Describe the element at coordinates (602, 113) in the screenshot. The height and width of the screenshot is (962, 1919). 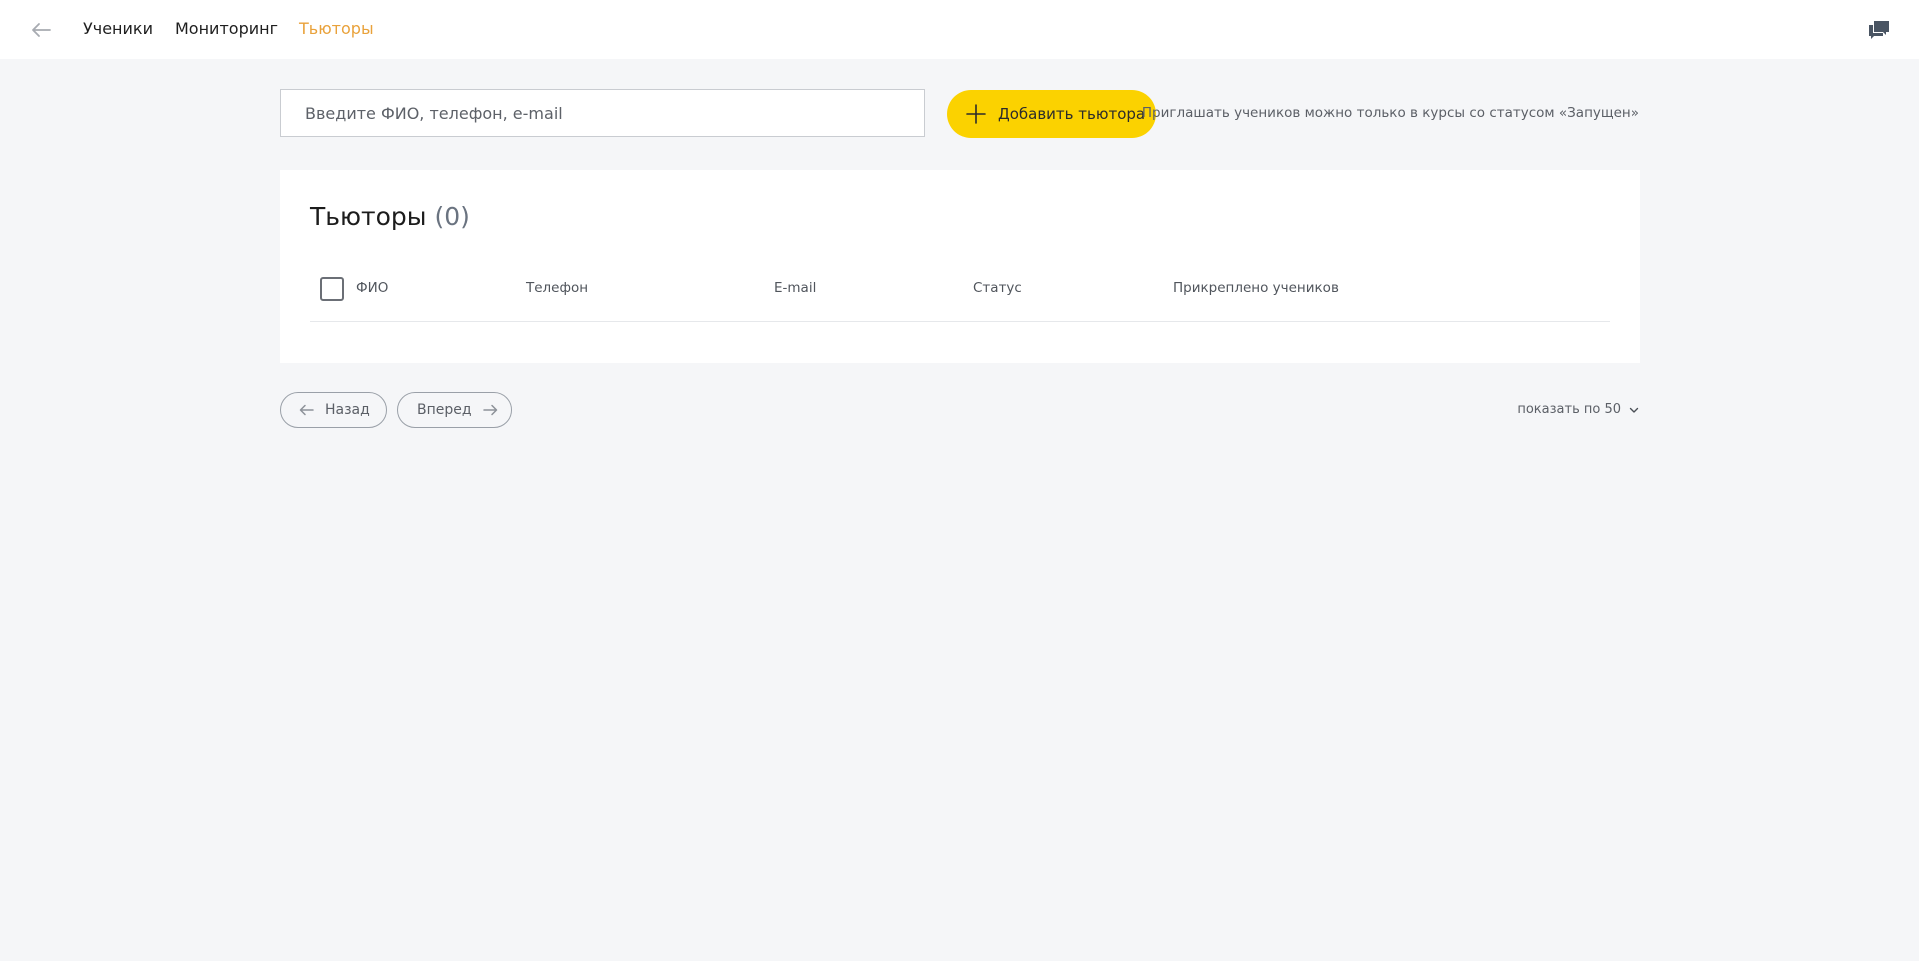
I see `search-input` at that location.